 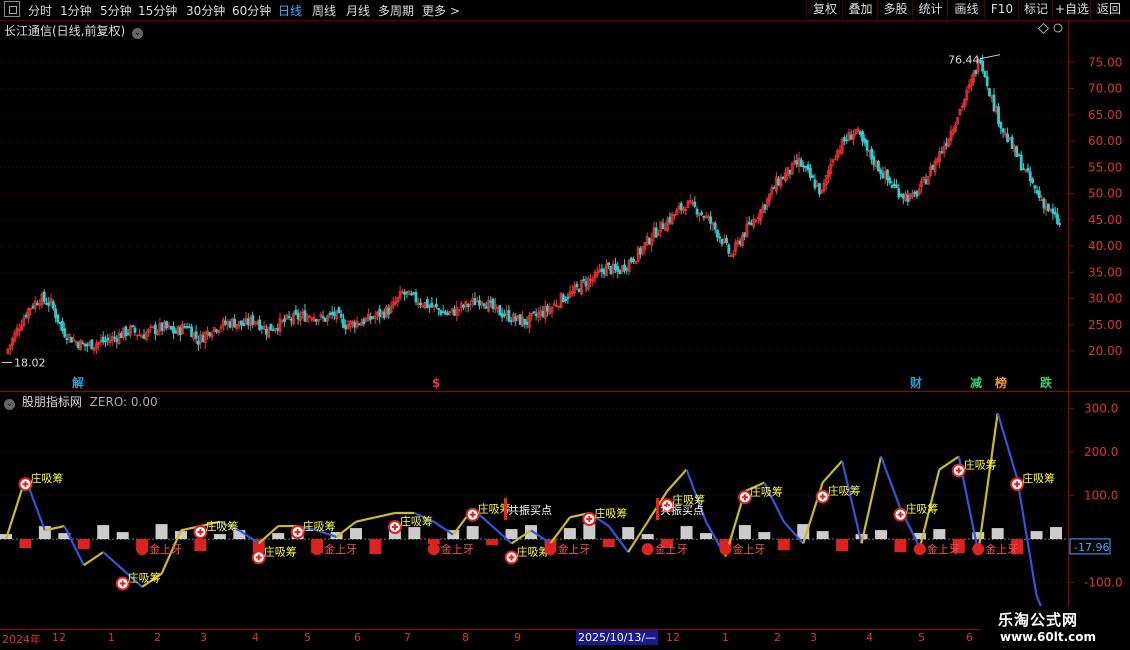 What do you see at coordinates (976, 382) in the screenshot?
I see `event-marker: 减` at bounding box center [976, 382].